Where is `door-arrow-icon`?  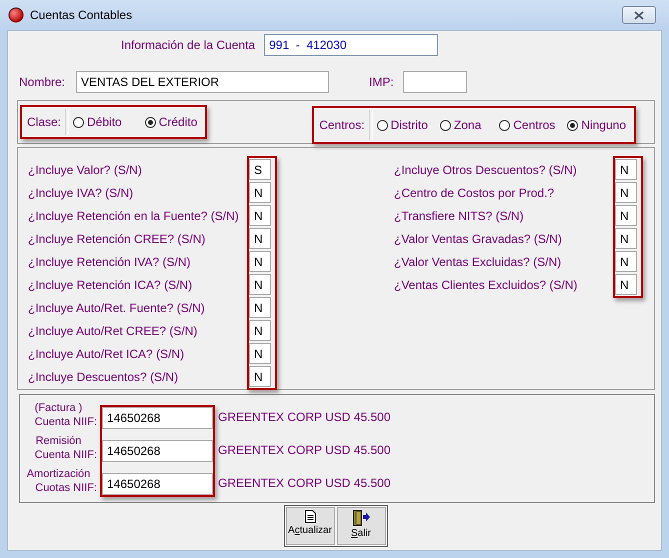 door-arrow-icon is located at coordinates (361, 518).